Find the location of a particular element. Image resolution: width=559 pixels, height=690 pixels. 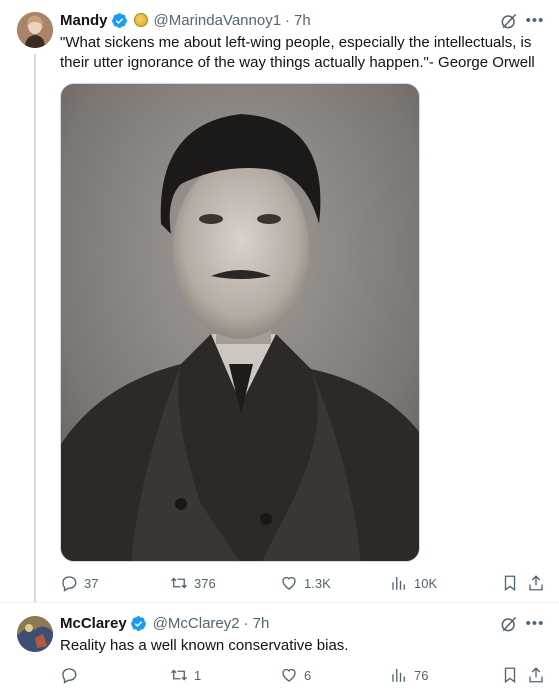

thread-line is located at coordinates (35, 328).